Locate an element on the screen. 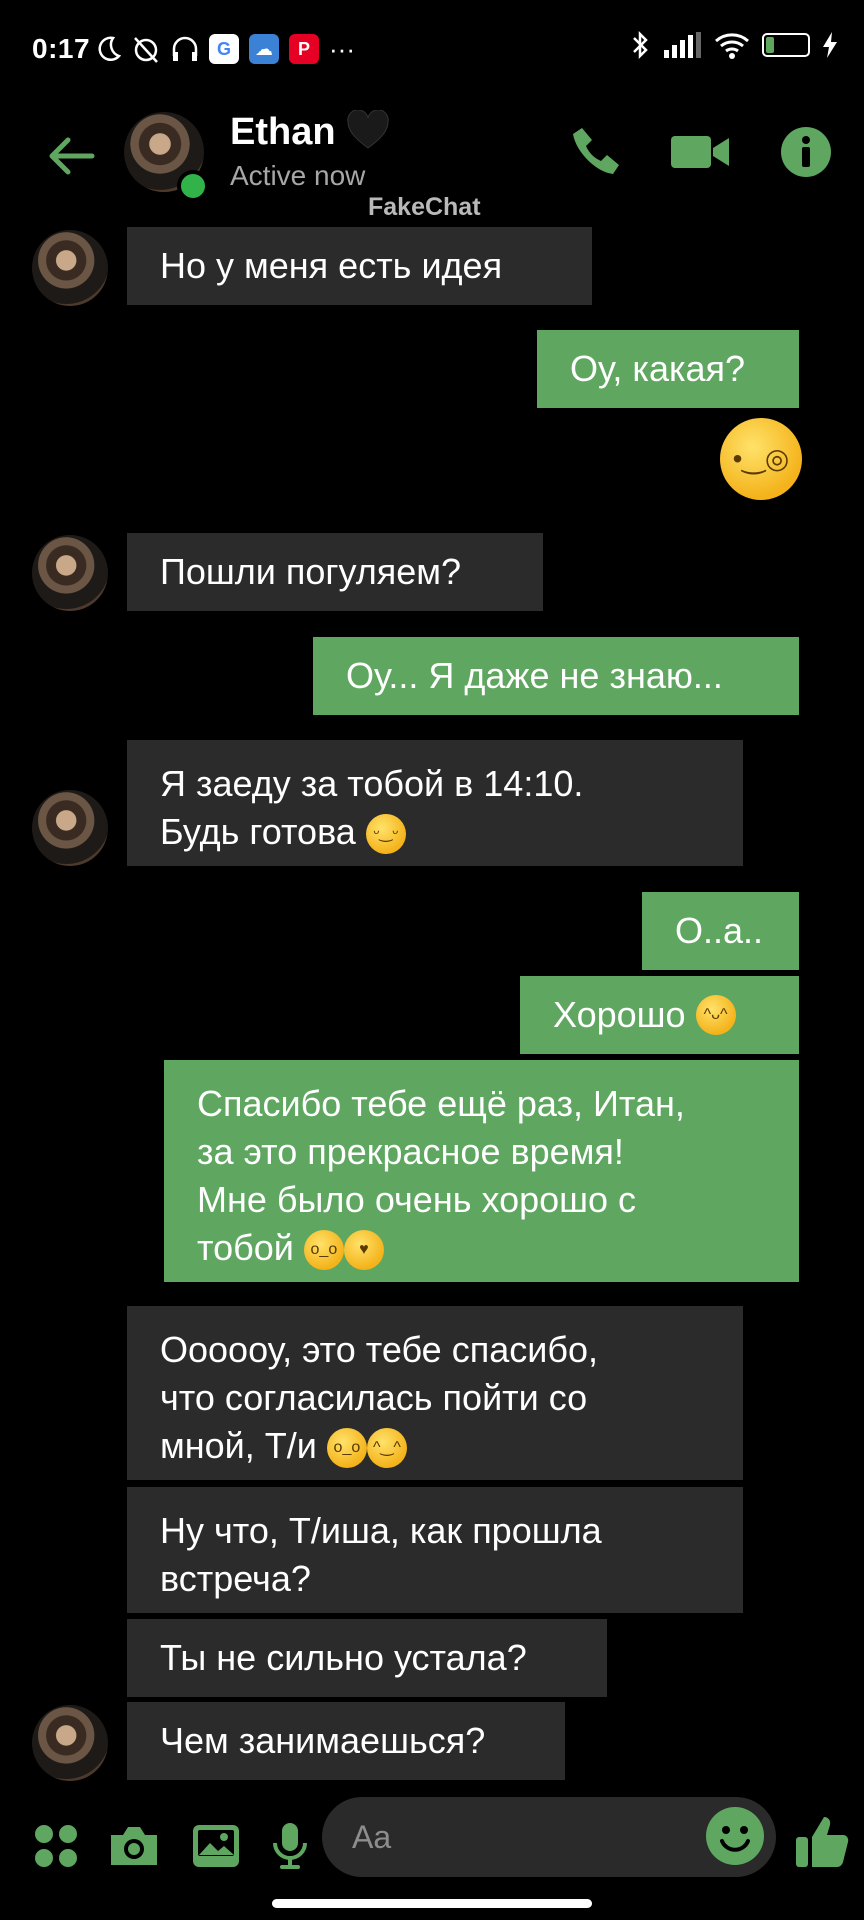 This screenshot has width=864, height=1920. message-incoming: Пошли погуляем? is located at coordinates (335, 572).